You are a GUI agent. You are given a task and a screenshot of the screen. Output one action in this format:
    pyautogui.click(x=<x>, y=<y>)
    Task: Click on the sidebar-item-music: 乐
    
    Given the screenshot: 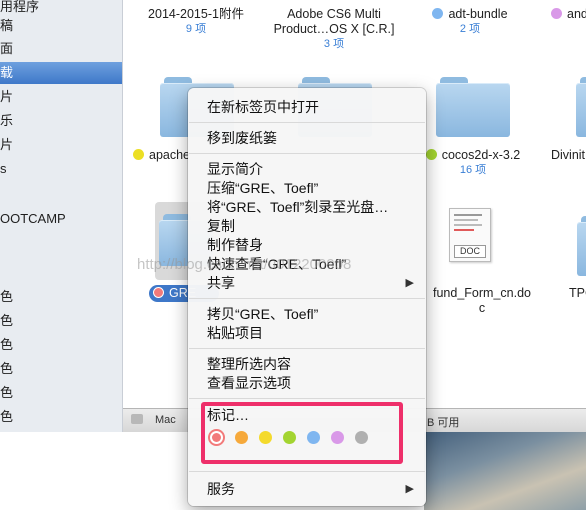 What is the action you would take?
    pyautogui.click(x=61, y=121)
    